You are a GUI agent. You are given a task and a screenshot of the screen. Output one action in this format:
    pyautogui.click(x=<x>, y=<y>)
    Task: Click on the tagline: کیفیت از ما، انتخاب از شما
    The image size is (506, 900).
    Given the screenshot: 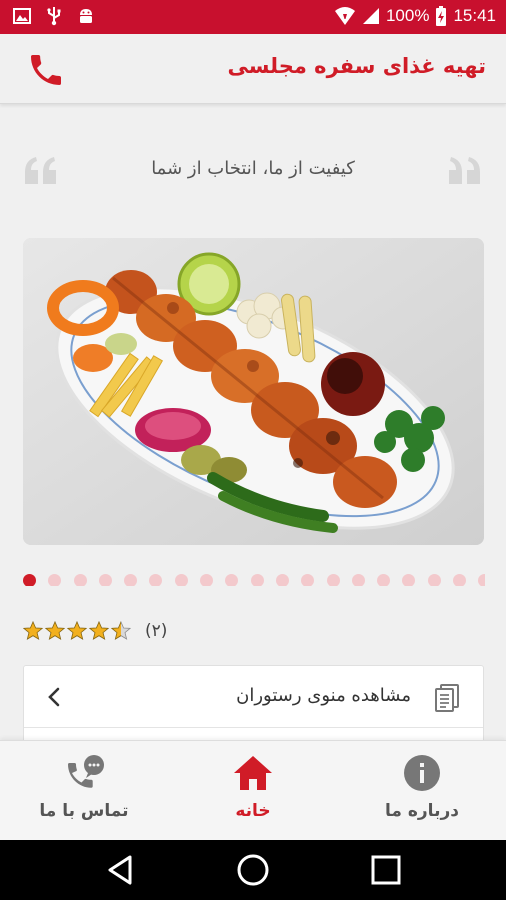 What is the action you would take?
    pyautogui.click(x=253, y=170)
    